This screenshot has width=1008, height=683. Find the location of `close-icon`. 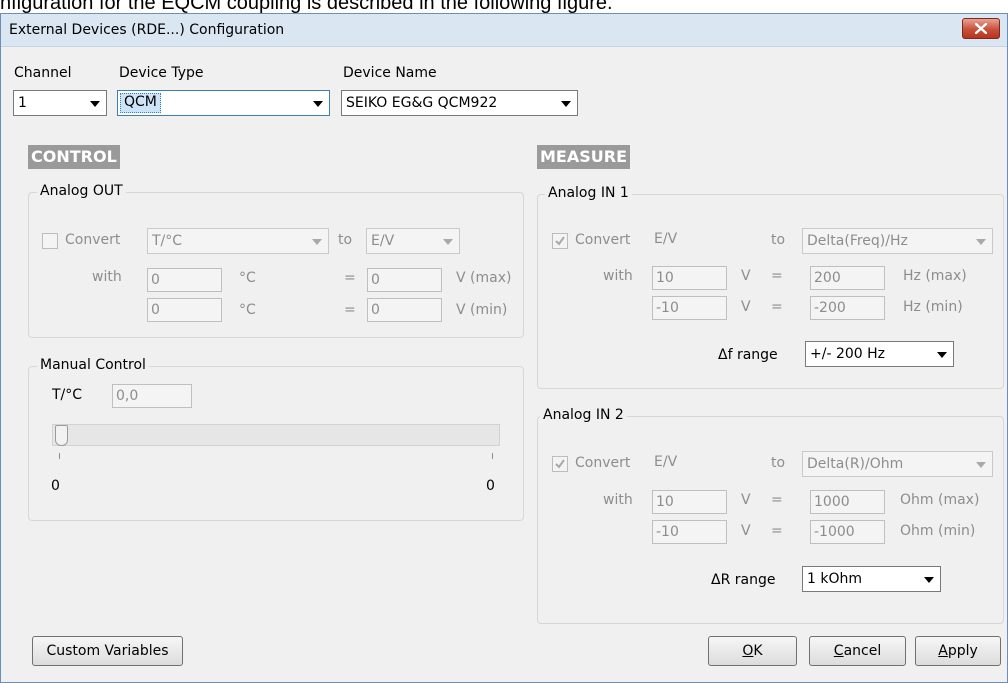

close-icon is located at coordinates (981, 28).